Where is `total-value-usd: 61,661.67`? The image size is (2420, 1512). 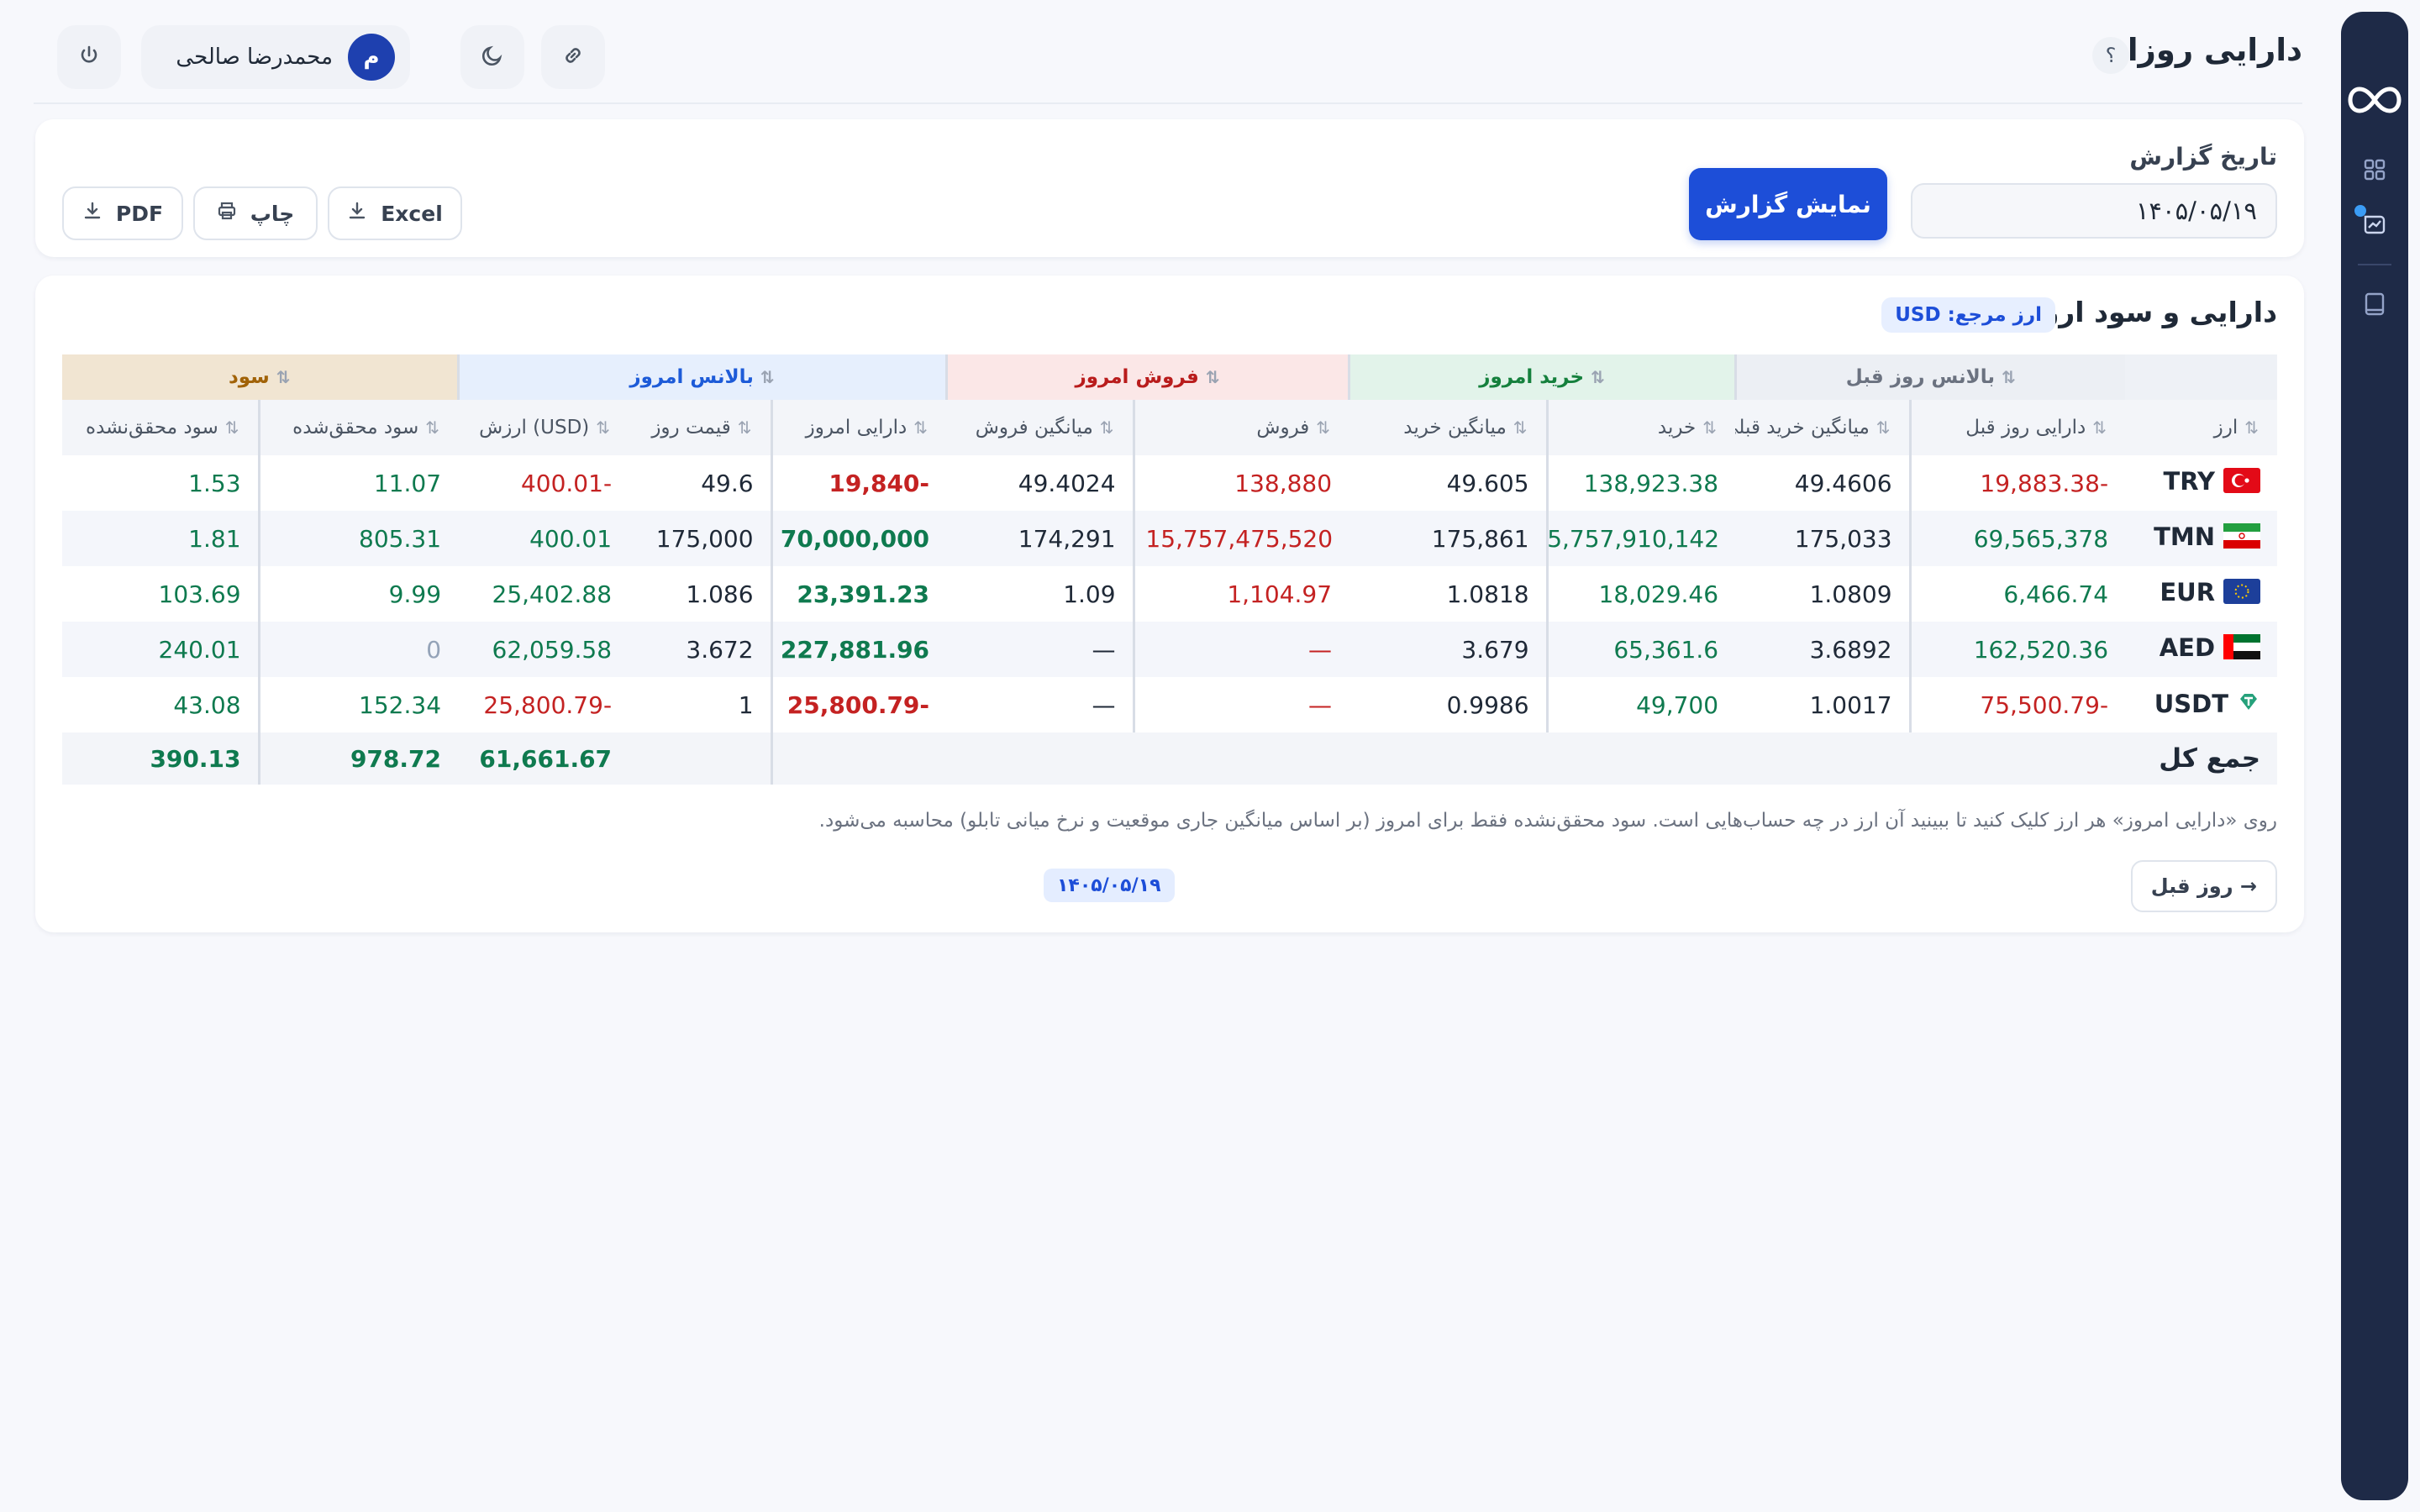
total-value-usd: 61,661.67 is located at coordinates (543, 758).